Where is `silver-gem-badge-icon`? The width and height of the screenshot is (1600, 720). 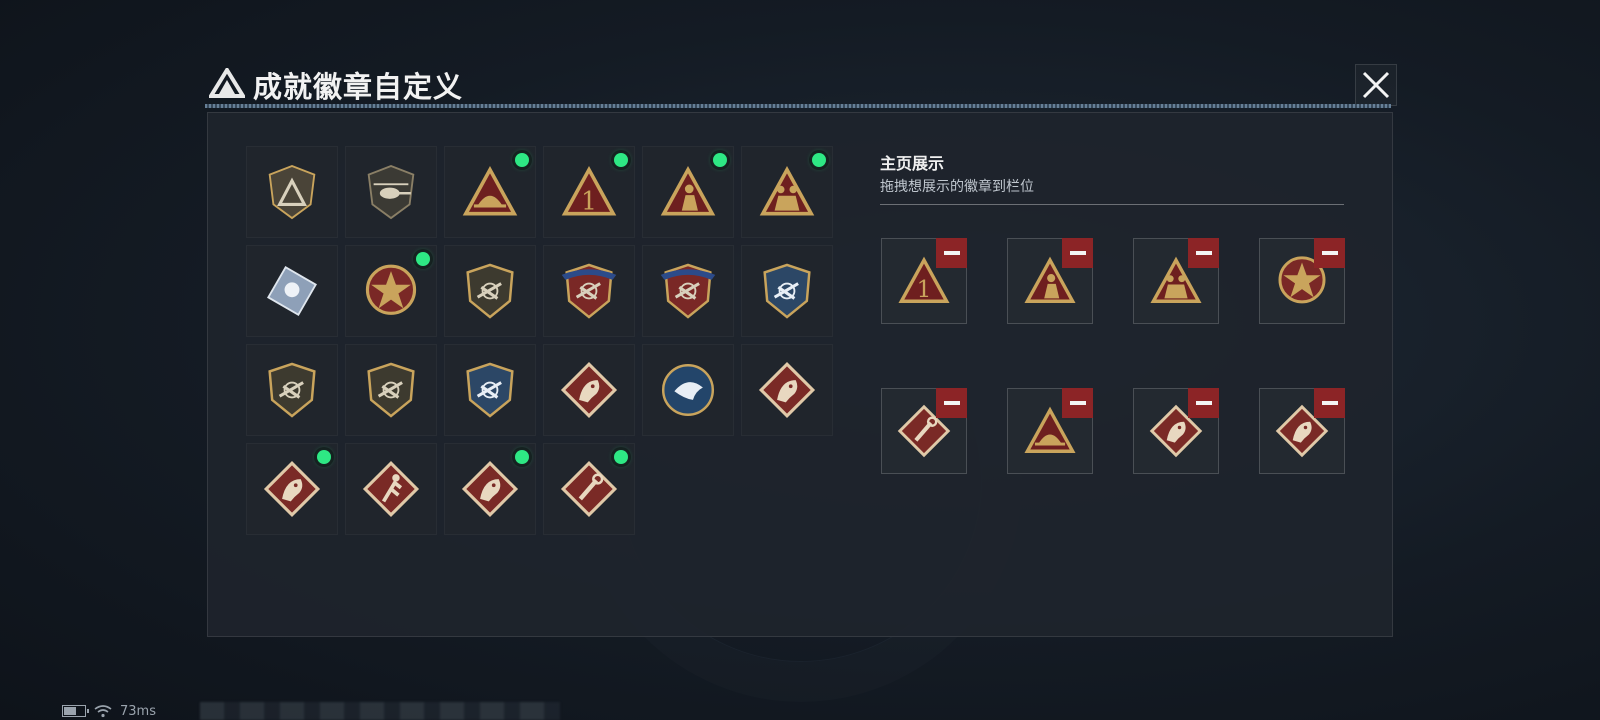 silver-gem-badge-icon is located at coordinates (292, 291).